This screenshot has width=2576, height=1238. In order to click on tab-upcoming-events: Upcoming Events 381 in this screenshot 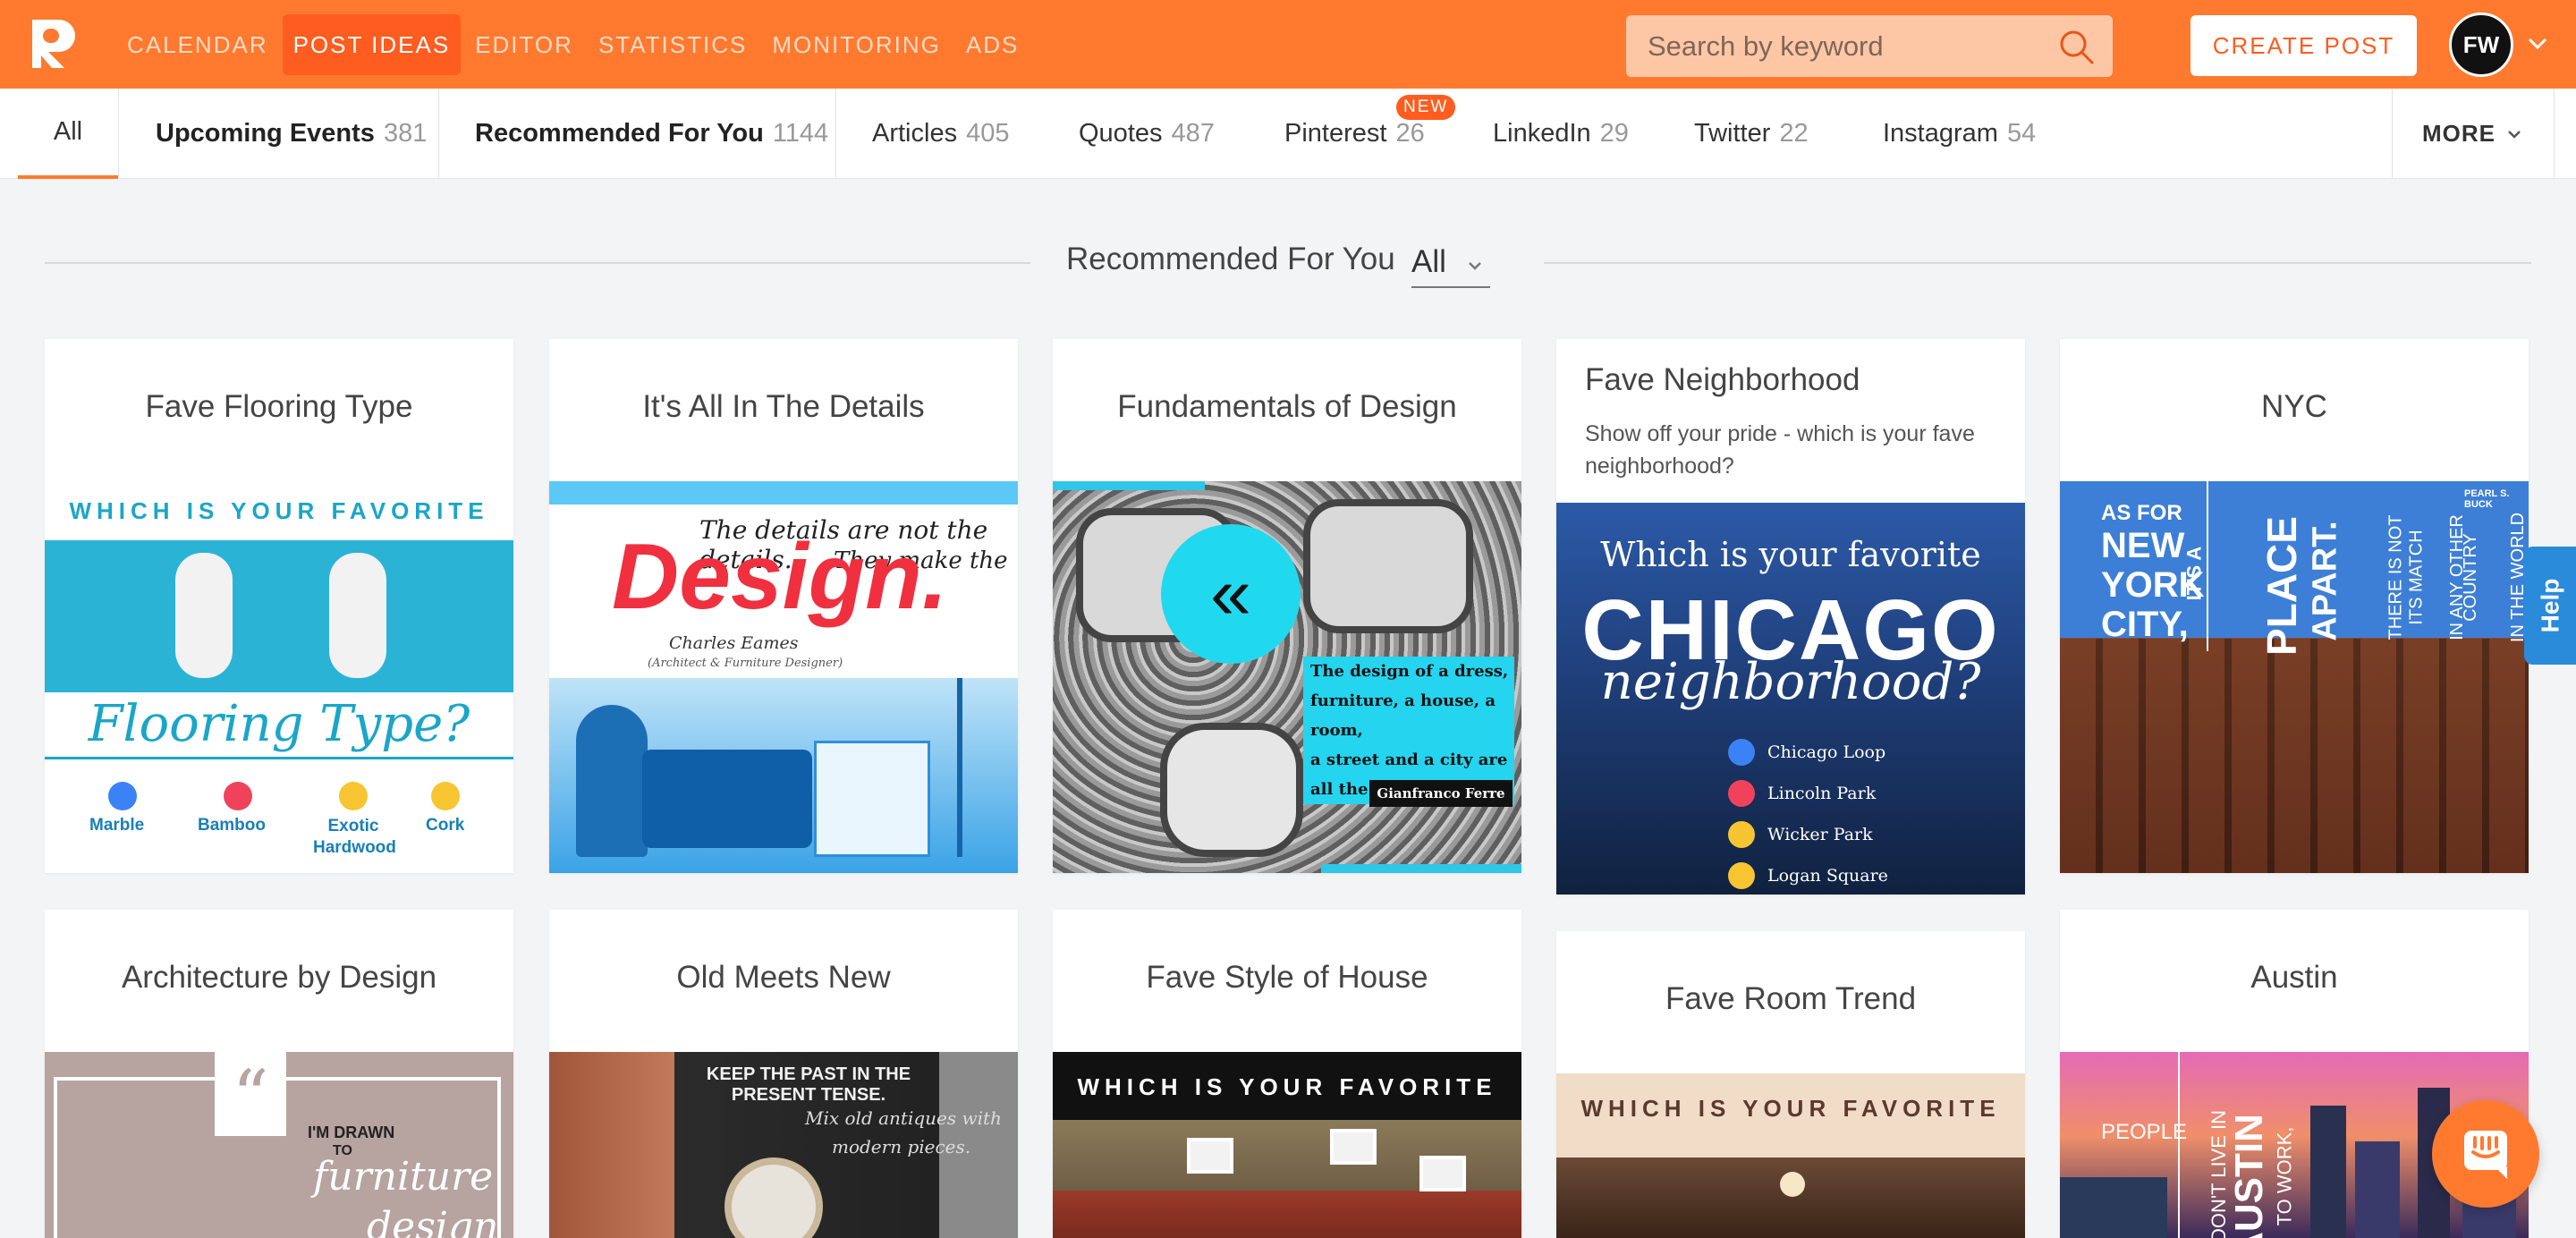, I will do `click(291, 134)`.